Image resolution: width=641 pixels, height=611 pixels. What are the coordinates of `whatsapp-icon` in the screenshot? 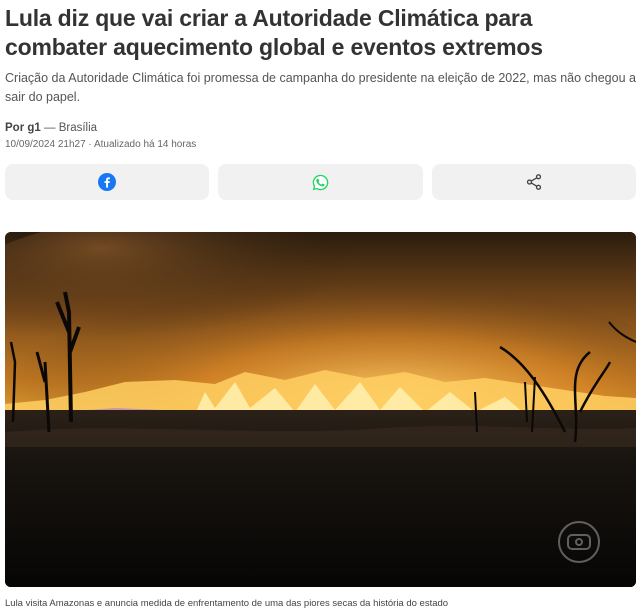 It's located at (320, 182).